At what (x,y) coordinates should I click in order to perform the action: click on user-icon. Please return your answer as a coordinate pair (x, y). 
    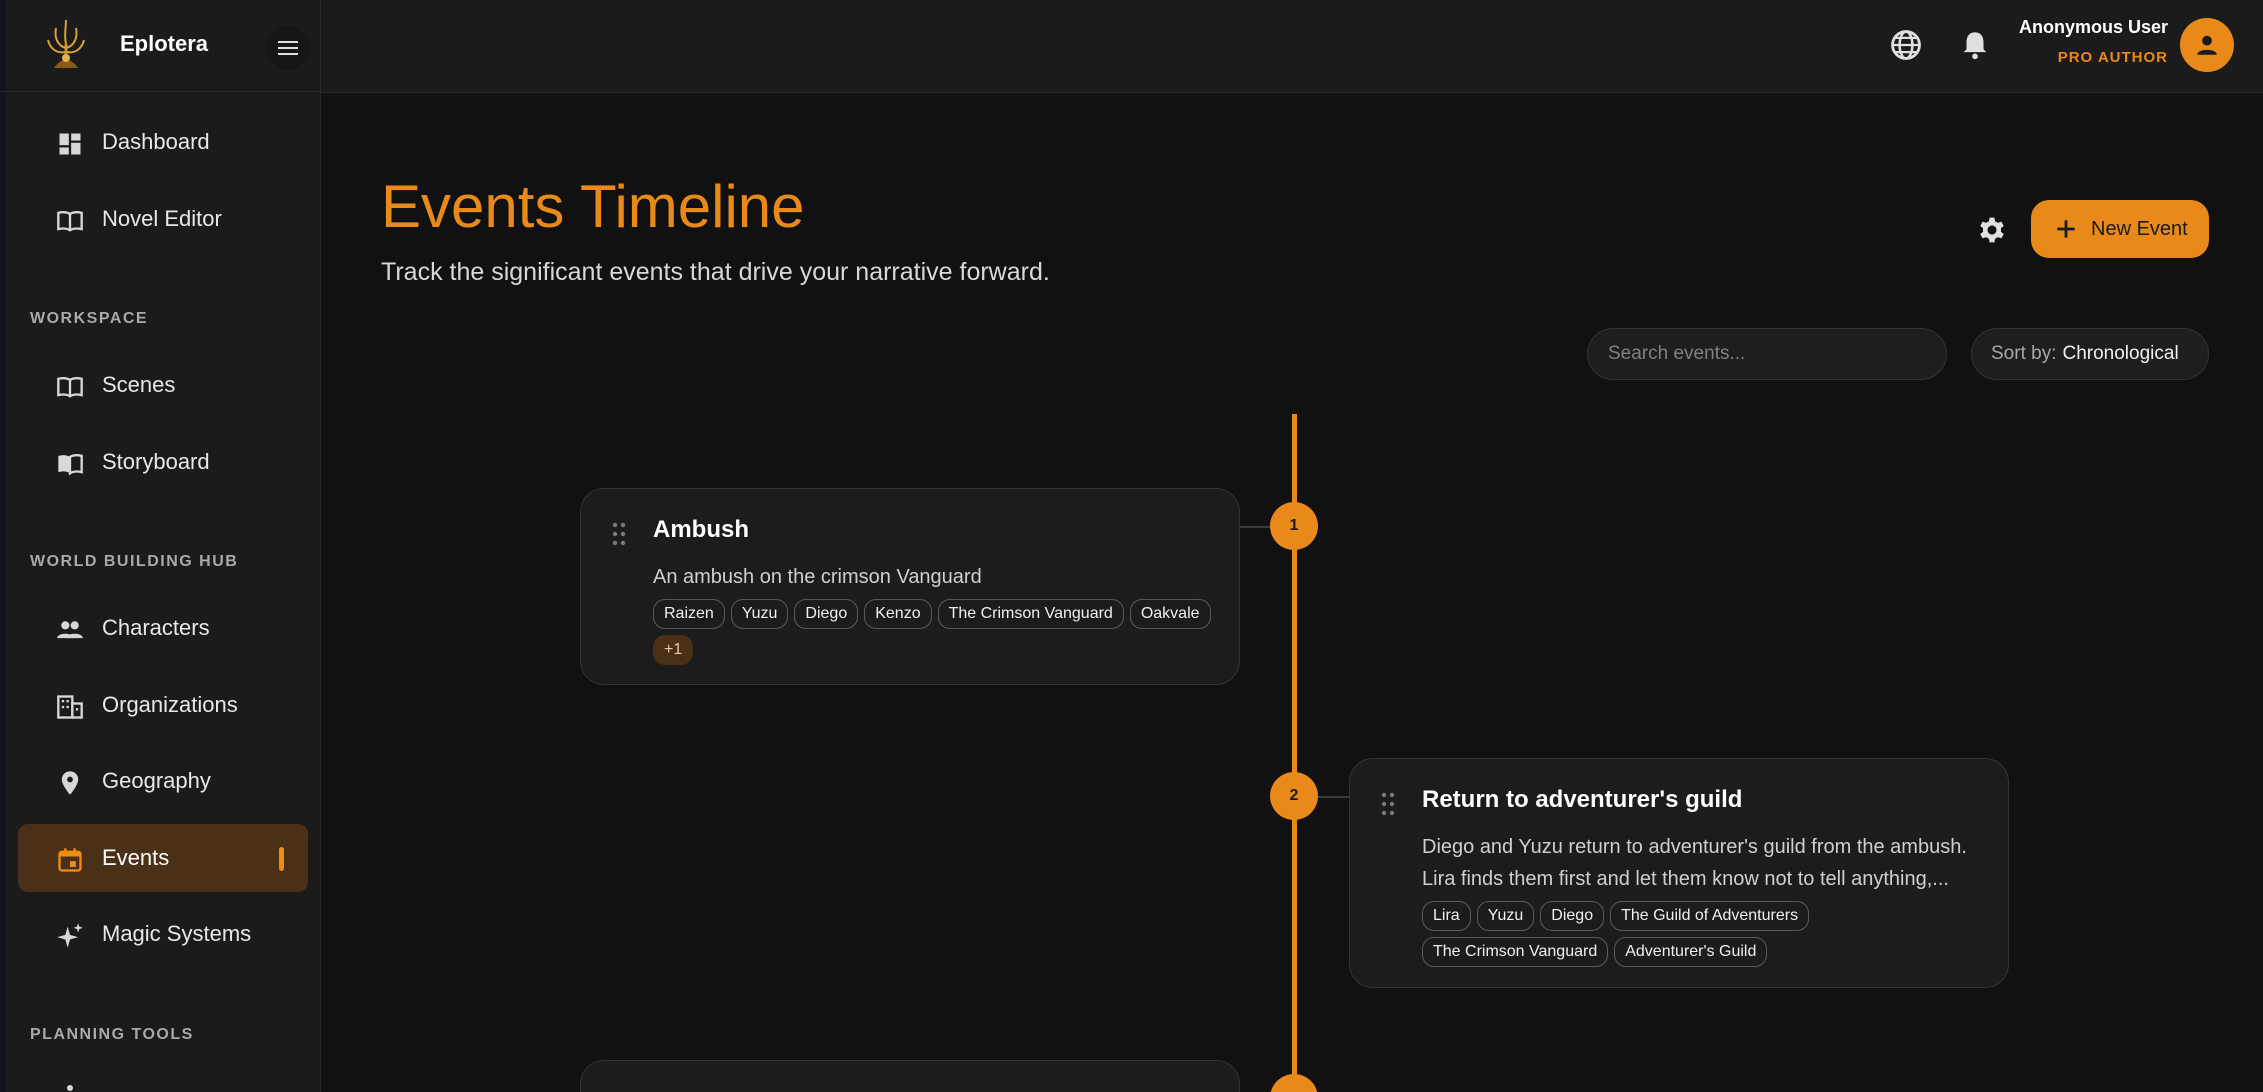
    Looking at the image, I should click on (2207, 45).